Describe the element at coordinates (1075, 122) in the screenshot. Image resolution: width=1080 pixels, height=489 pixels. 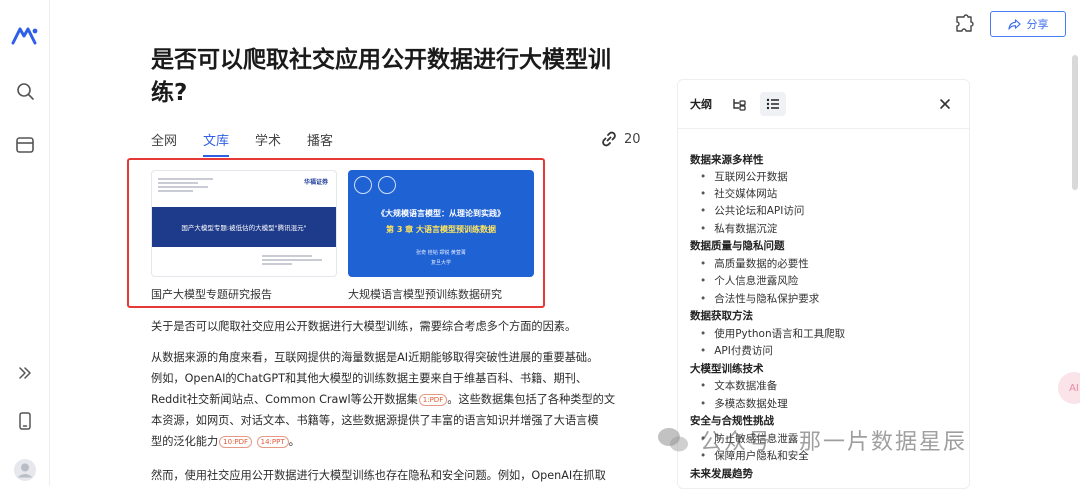
I see `page-scrollbar` at that location.